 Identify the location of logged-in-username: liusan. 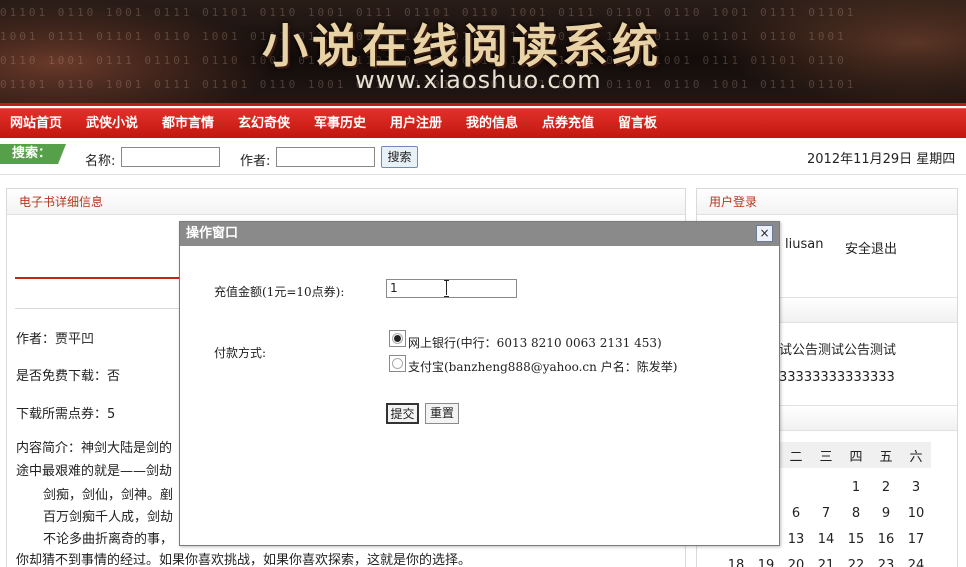
(804, 244).